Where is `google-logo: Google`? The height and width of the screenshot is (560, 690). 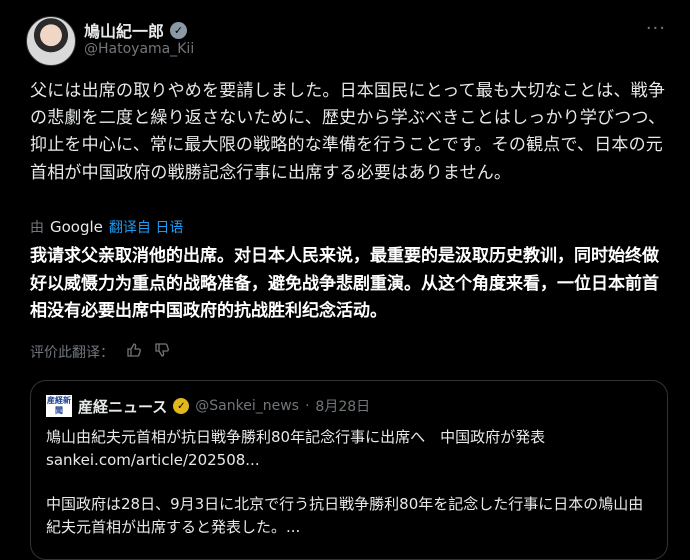
google-logo: Google is located at coordinates (76, 227).